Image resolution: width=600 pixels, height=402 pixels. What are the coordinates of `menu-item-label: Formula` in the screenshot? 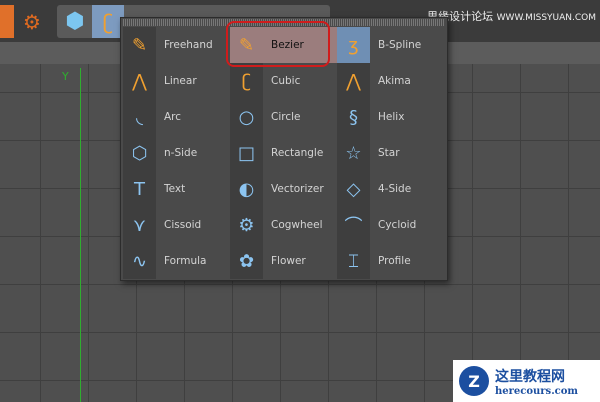 It's located at (185, 261).